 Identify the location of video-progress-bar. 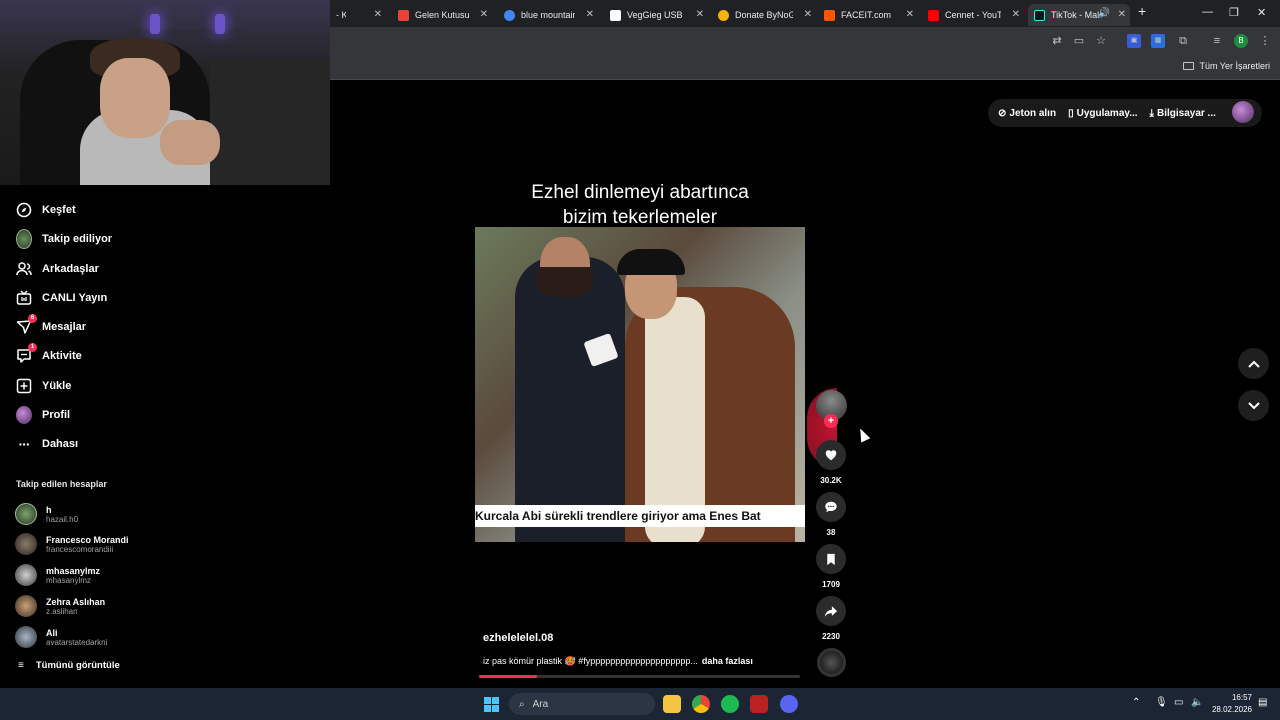
(639, 676).